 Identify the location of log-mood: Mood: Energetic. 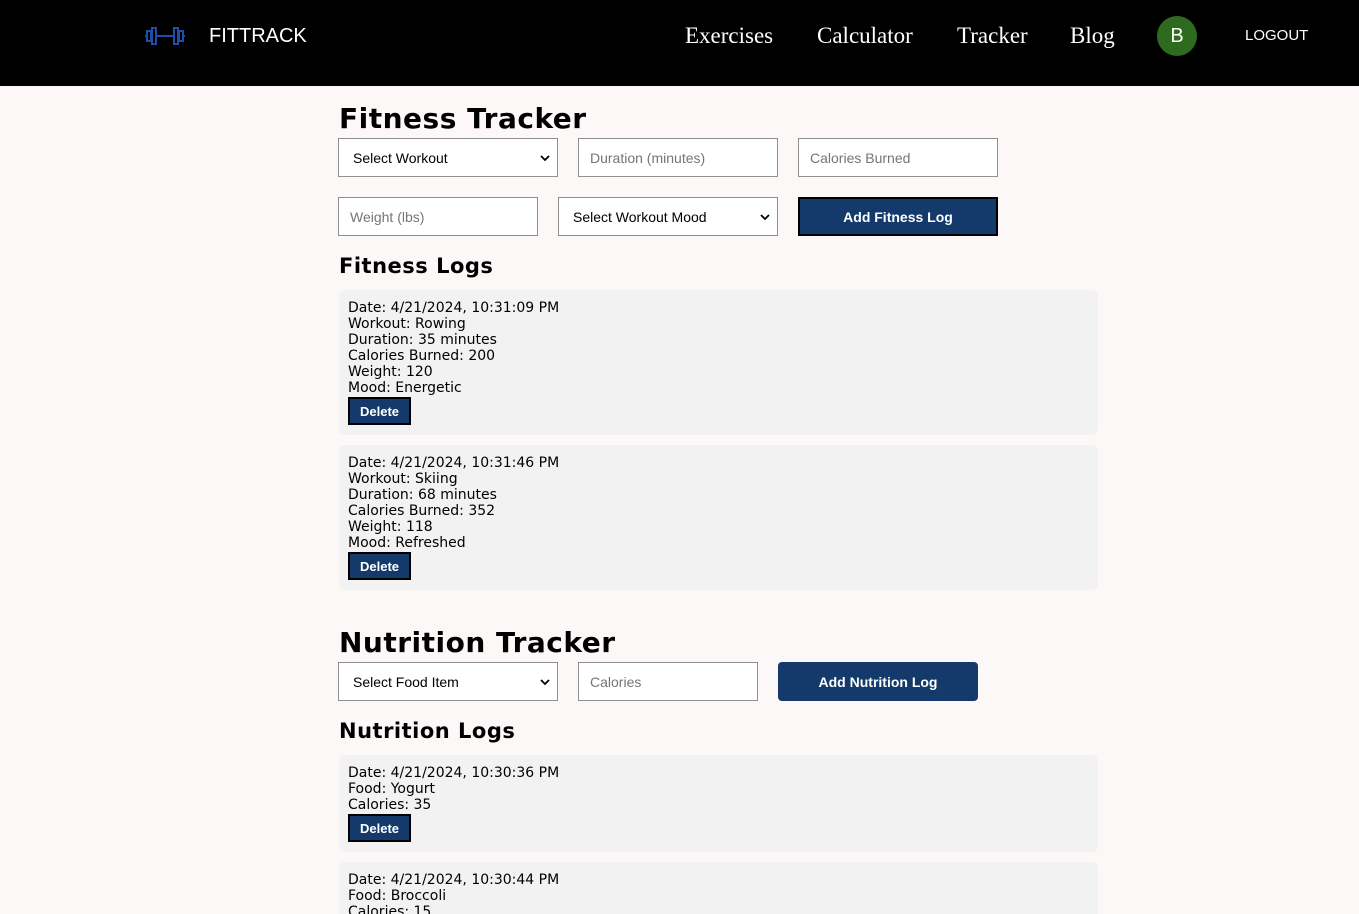
(405, 388).